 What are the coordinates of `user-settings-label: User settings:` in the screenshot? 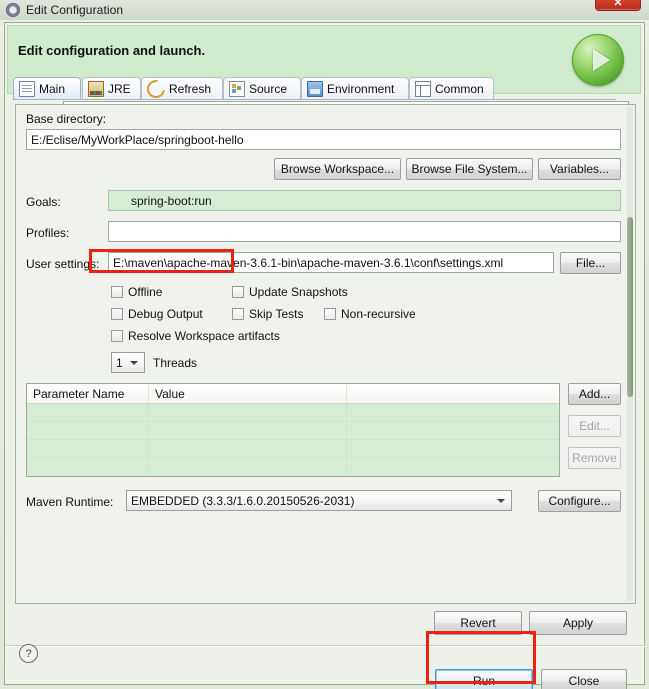 It's located at (63, 264).